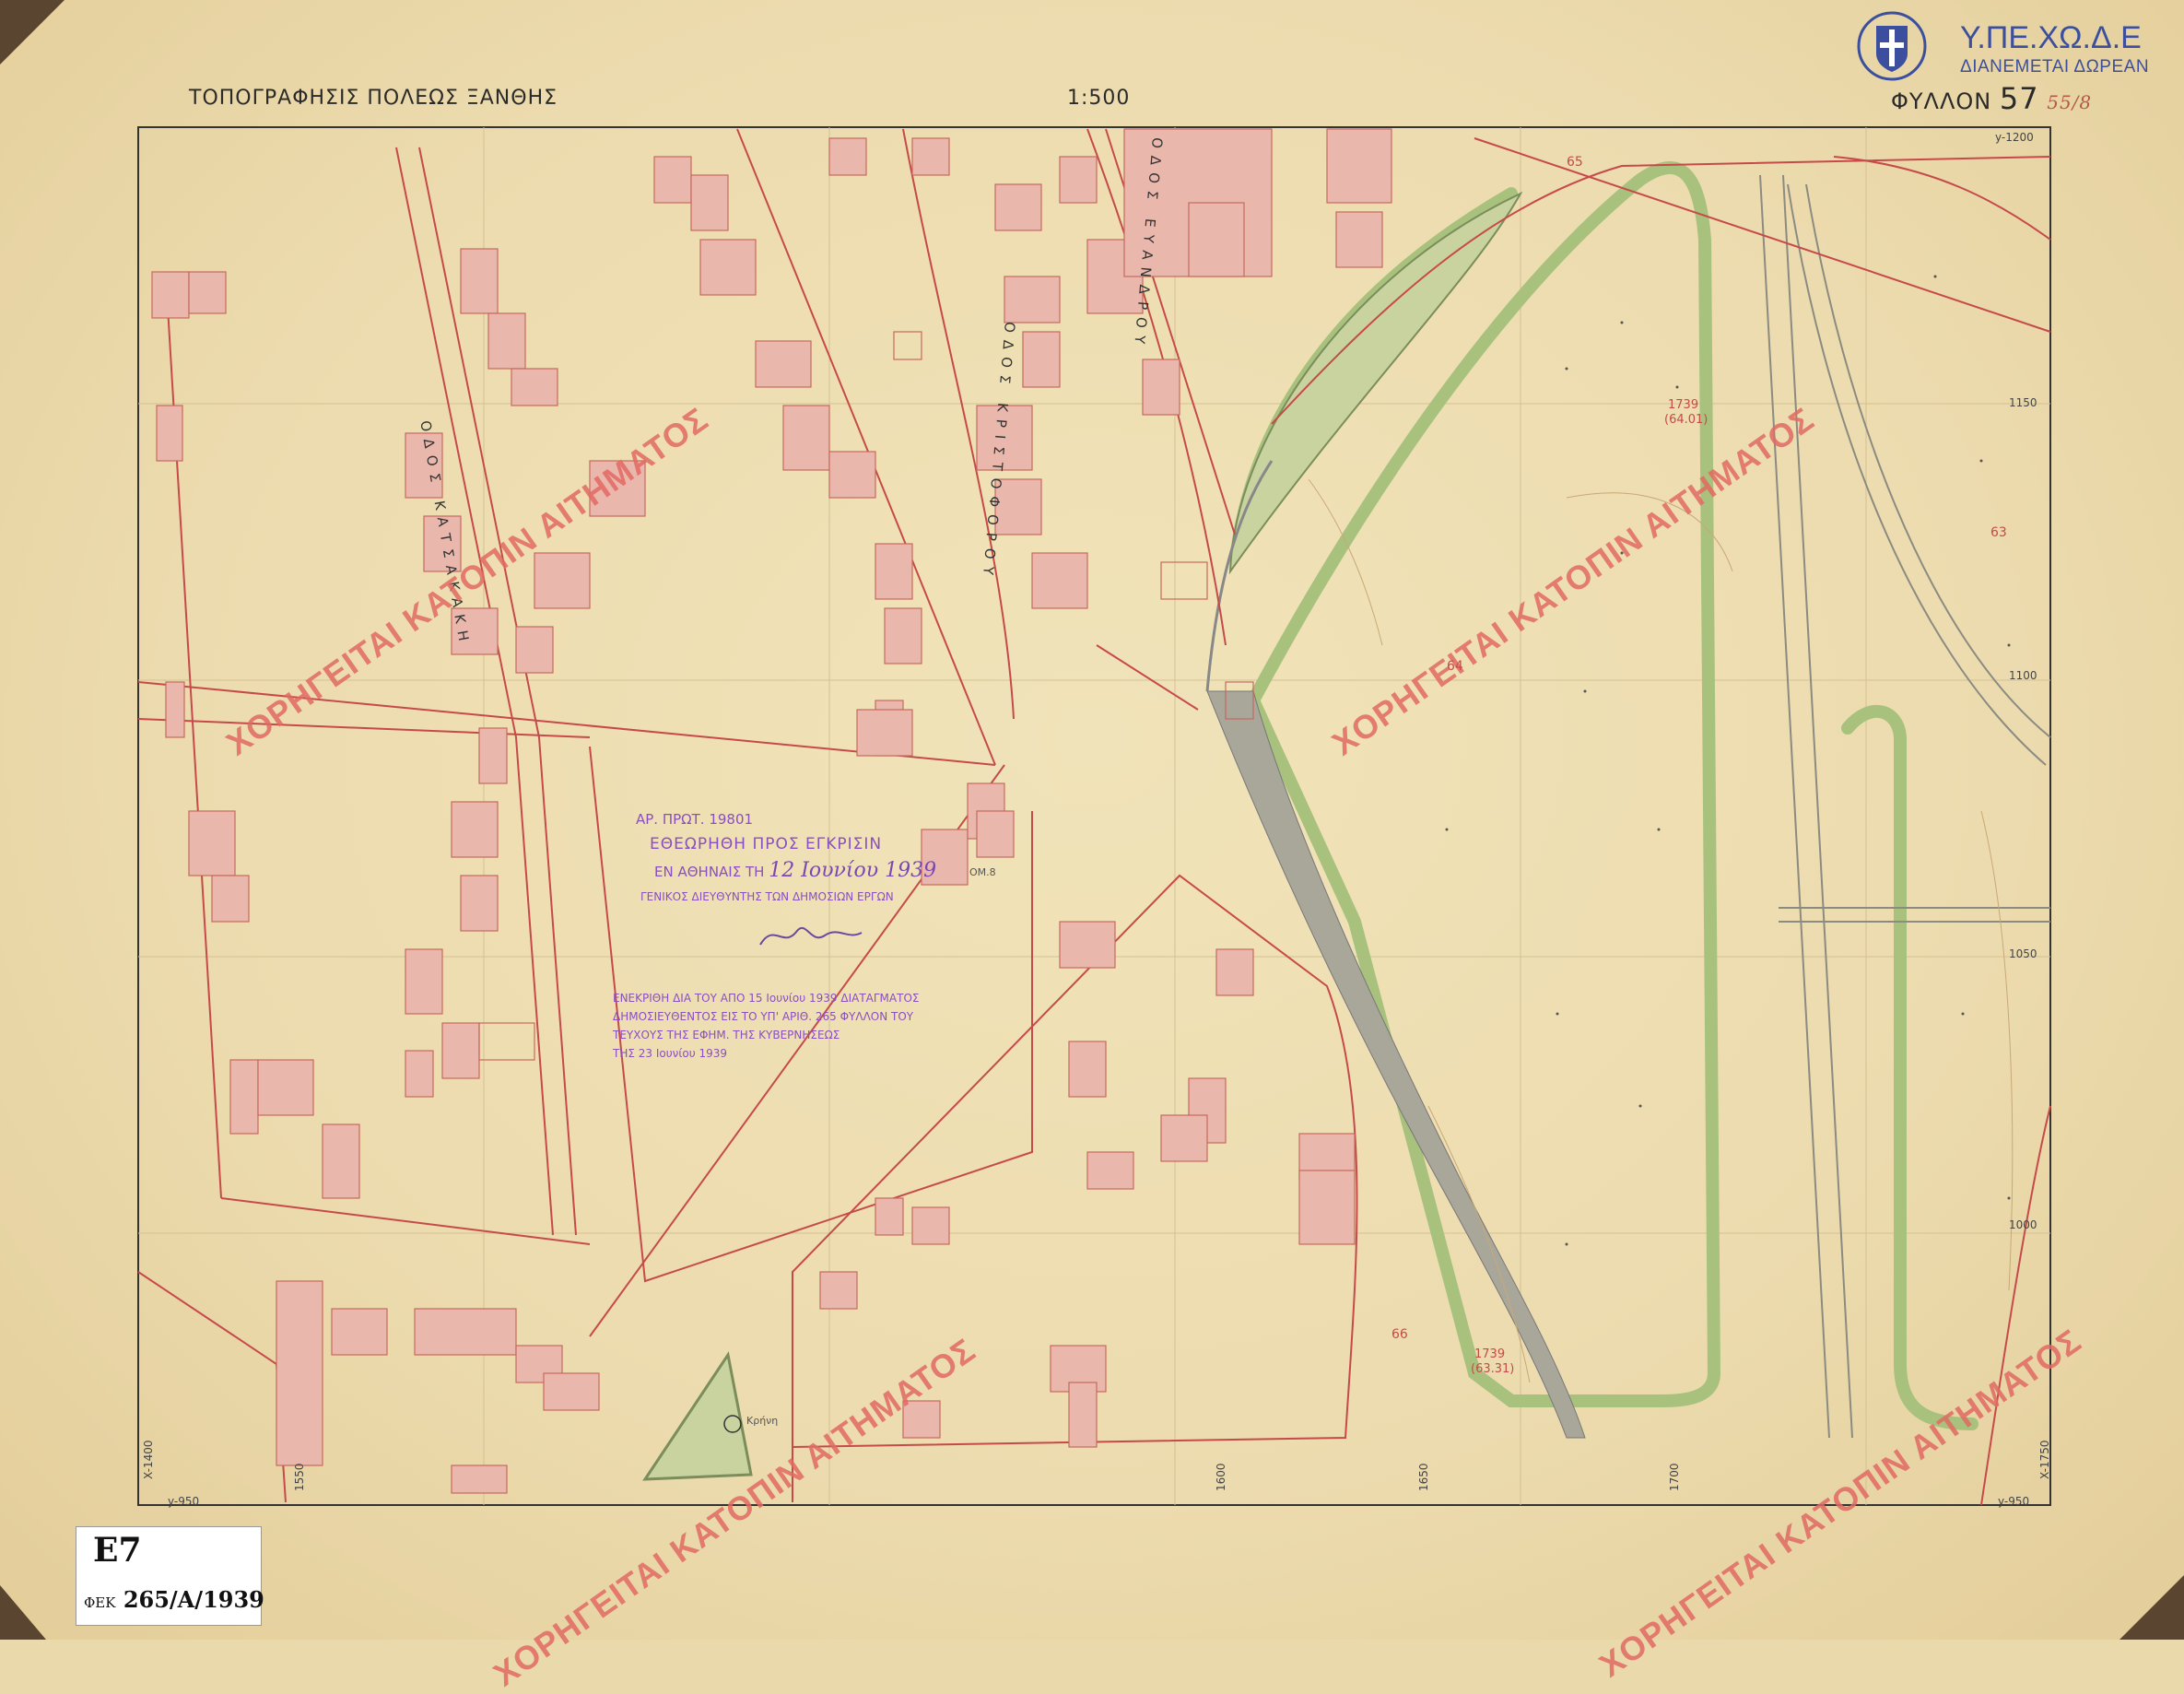  I want to click on sheet-number: ΦΥΛΛΟΝ 57 55/8, so click(1991, 98).